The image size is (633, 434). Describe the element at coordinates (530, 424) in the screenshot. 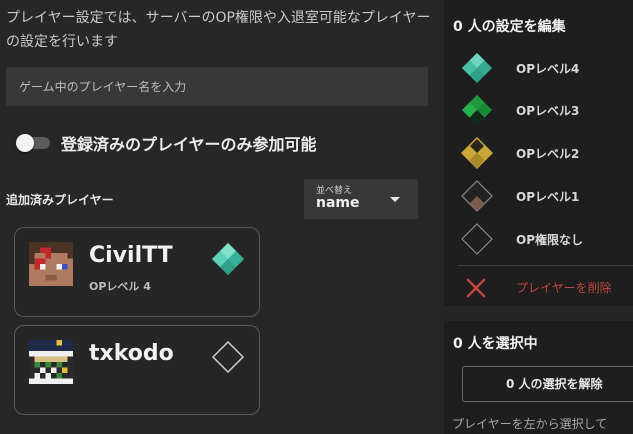

I see `selection-hint: プレイヤーを左から選択して` at that location.